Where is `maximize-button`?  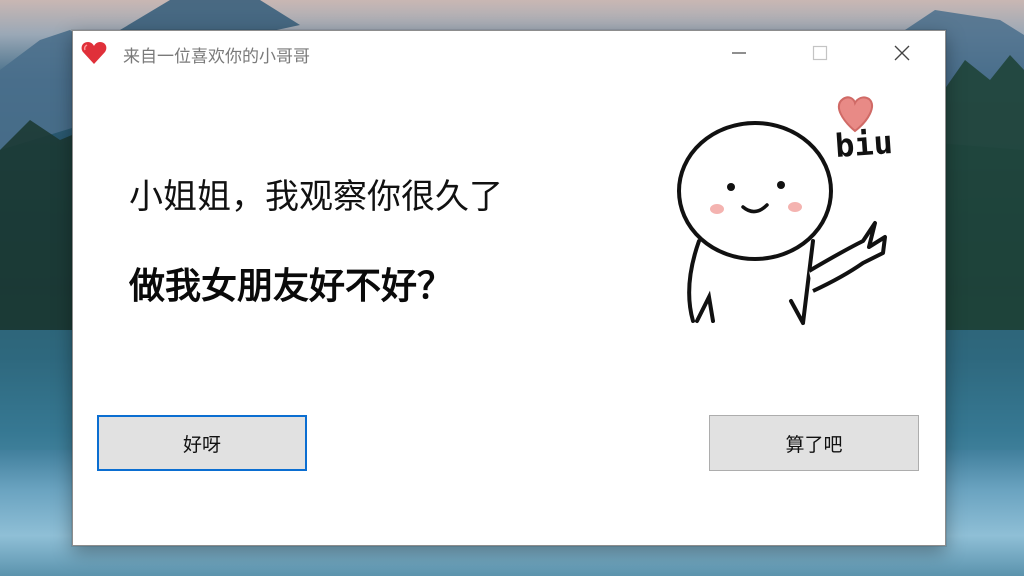
maximize-button is located at coordinates (820, 53).